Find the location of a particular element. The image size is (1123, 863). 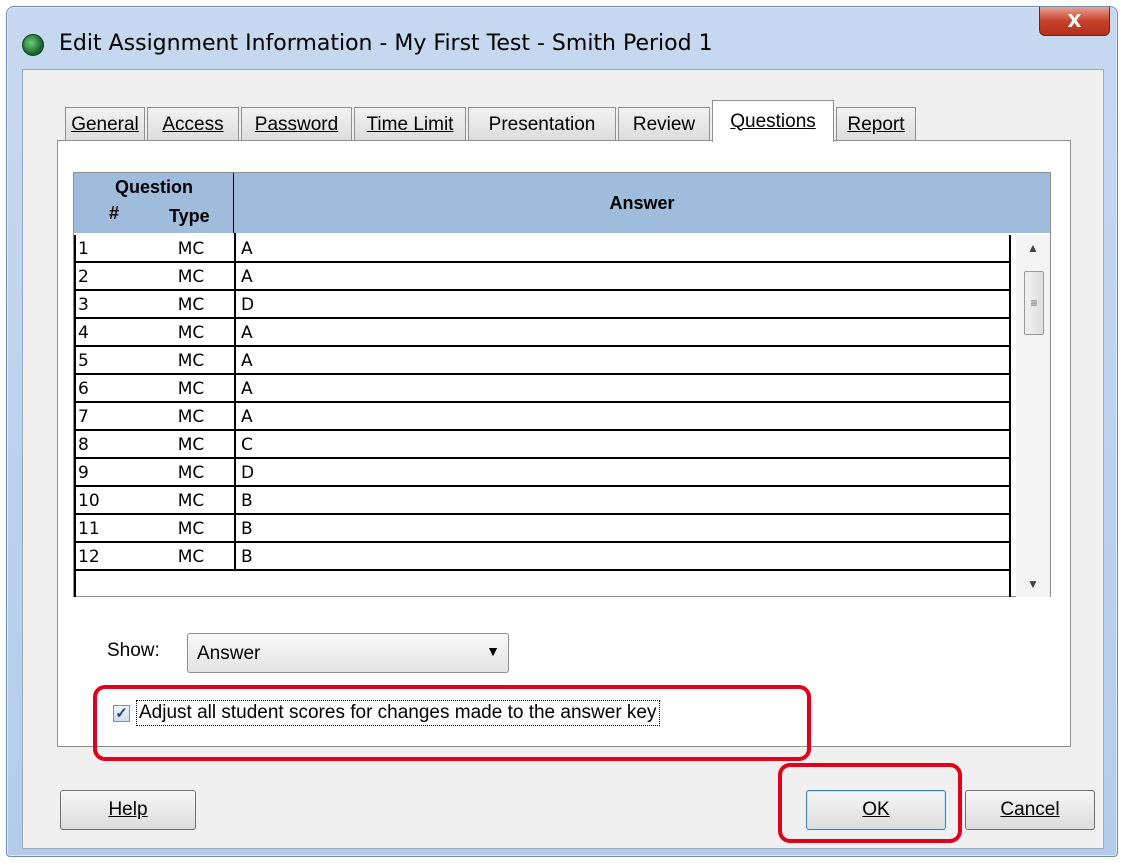

cancel-button-label: Cancel is located at coordinates (1030, 809).